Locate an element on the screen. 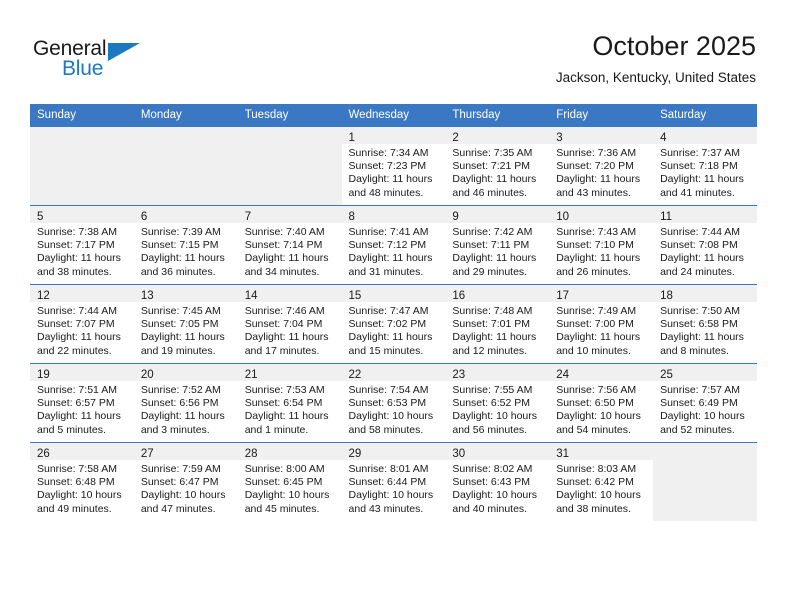 This screenshot has height=612, width=792. sunrise-text: Sunrise: 8:03 AM is located at coordinates (596, 469).